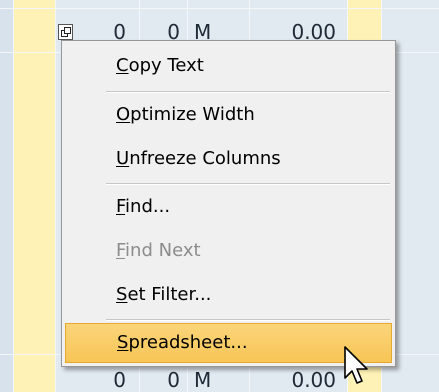 The height and width of the screenshot is (392, 439). I want to click on menu-item-unfreeze-columns: Unfreeze Columns, so click(228, 160).